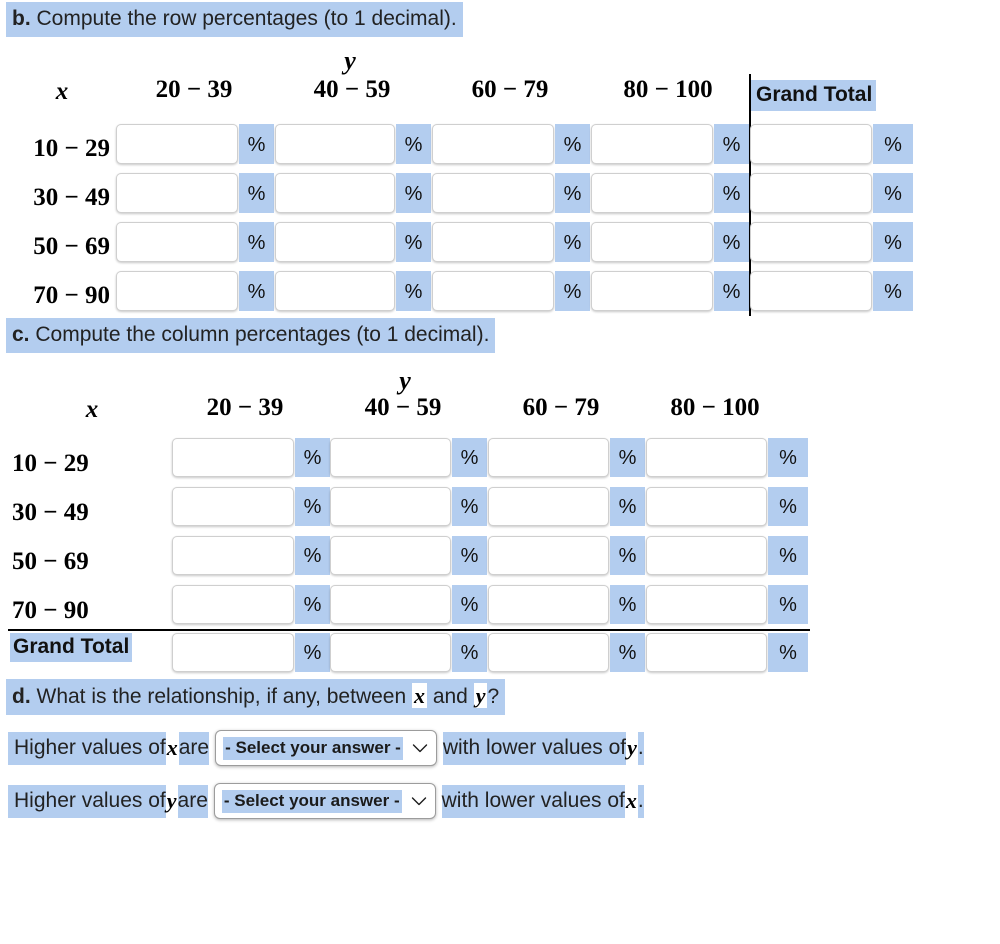  What do you see at coordinates (256, 242) in the screenshot?
I see `table-b-percent-r2c0: %` at bounding box center [256, 242].